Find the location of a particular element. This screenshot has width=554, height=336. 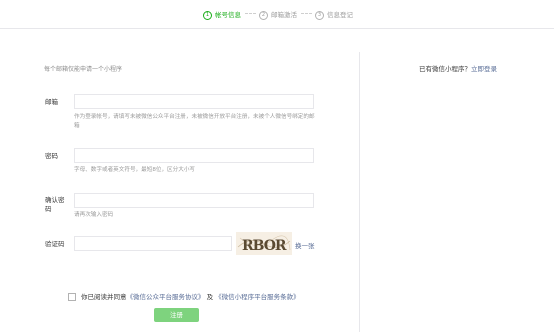

captcha-field is located at coordinates (153, 243).